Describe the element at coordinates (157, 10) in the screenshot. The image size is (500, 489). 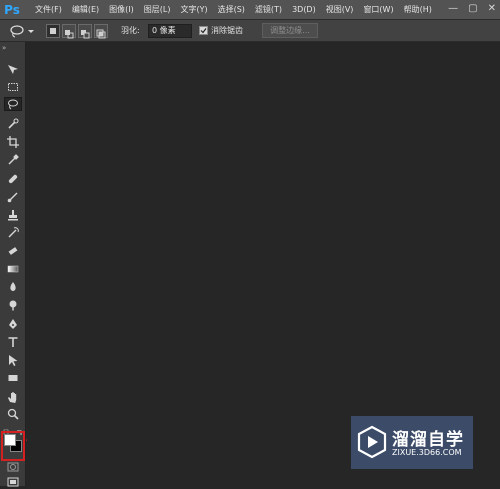
I see `menu-layer: 图层(L)` at that location.